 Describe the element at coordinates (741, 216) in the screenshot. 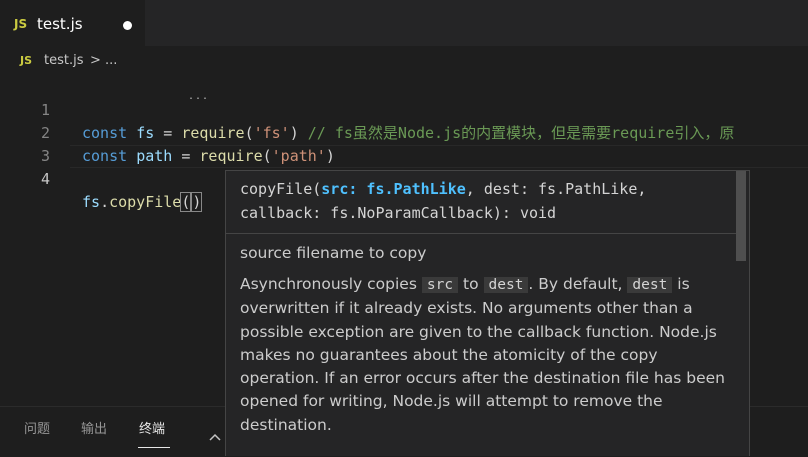

I see `popup-scrollbar` at that location.